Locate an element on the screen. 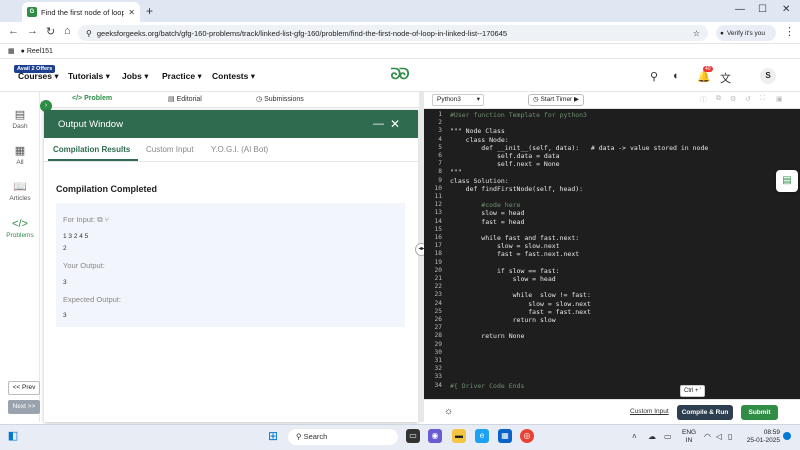 The image size is (800, 450). new-tab-button: + is located at coordinates (149, 11).